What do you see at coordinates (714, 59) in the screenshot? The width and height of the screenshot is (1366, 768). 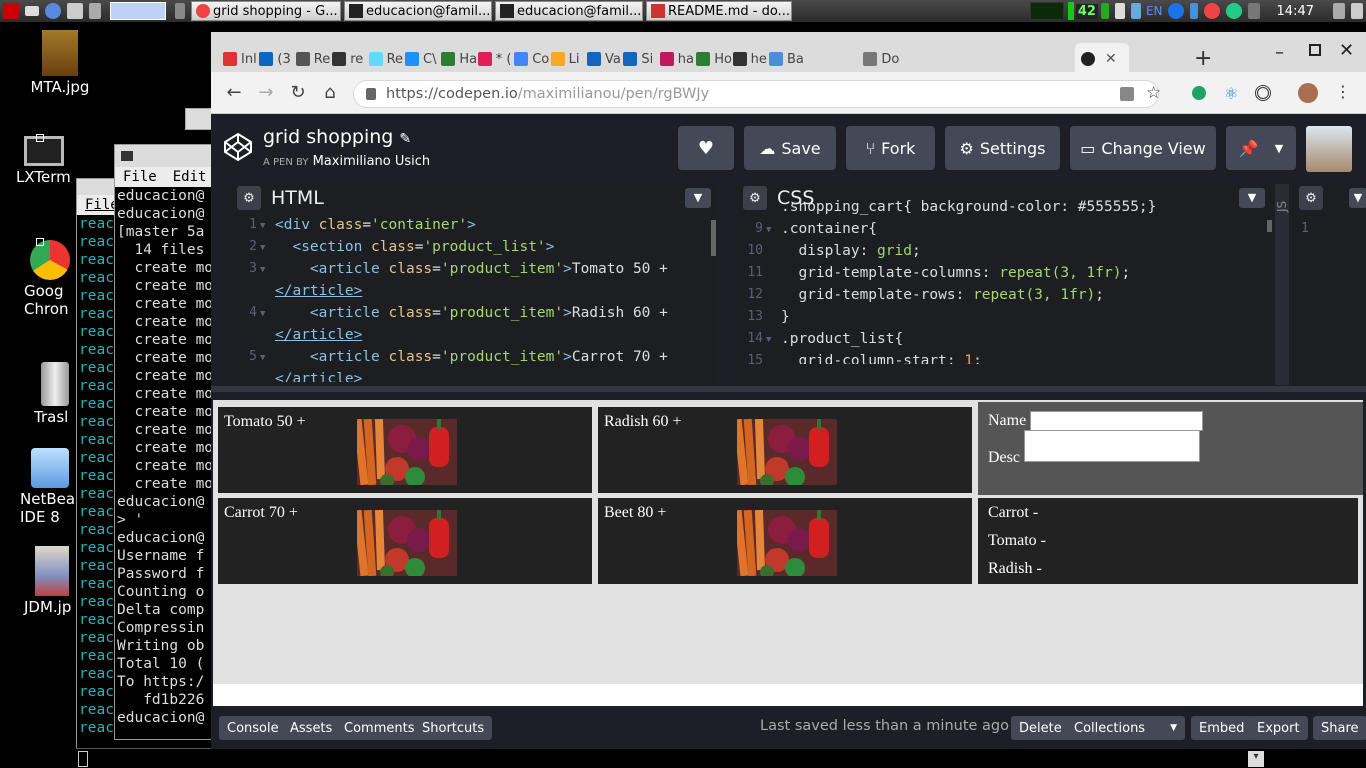 I see `browser-tab: Ho` at bounding box center [714, 59].